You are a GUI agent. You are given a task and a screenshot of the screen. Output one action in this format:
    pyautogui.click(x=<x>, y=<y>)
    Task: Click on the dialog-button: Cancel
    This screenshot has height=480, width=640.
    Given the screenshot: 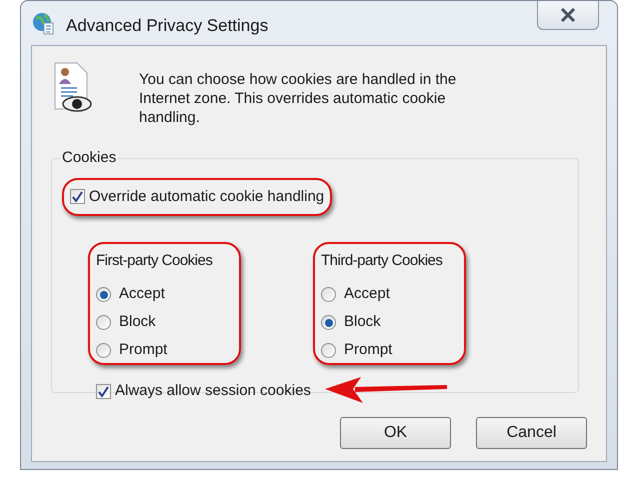 What is the action you would take?
    pyautogui.click(x=531, y=433)
    